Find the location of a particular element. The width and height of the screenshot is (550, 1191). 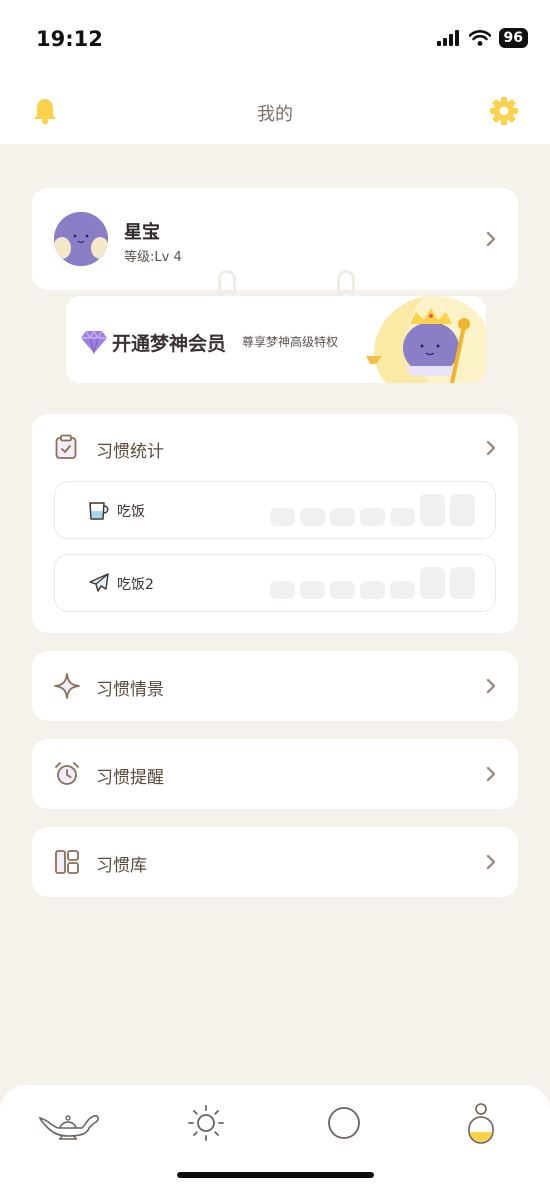

alarm-clock-icon is located at coordinates (67, 773).